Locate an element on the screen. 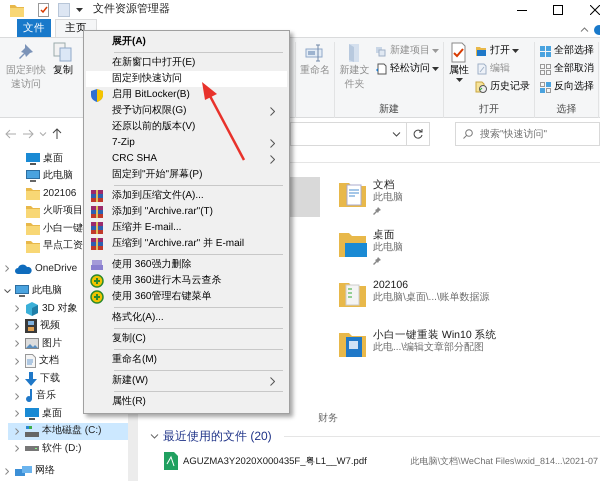 The width and height of the screenshot is (600, 483). maximize-icon is located at coordinates (558, 10).